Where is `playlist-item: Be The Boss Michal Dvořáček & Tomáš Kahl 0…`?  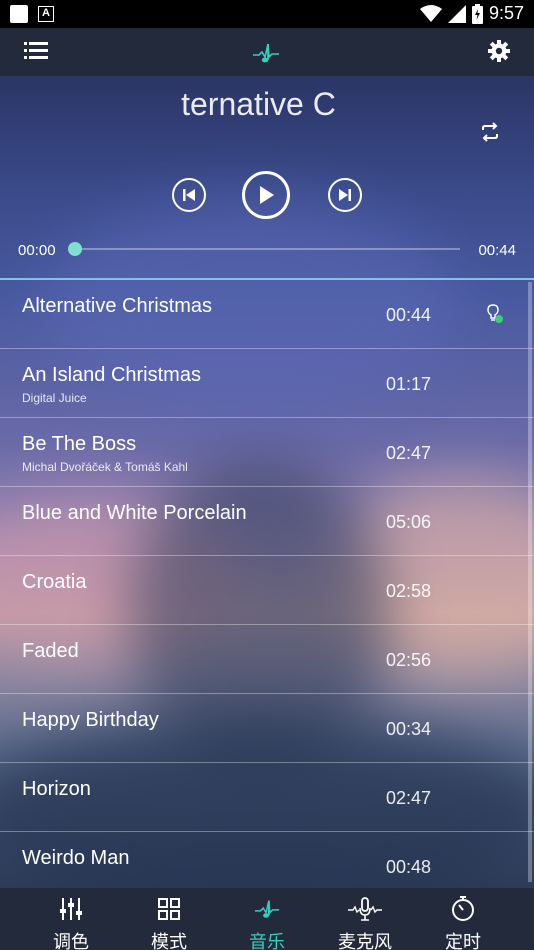 playlist-item: Be The Boss Michal Dvořáček & Tomáš Kahl 0… is located at coordinates (267, 452).